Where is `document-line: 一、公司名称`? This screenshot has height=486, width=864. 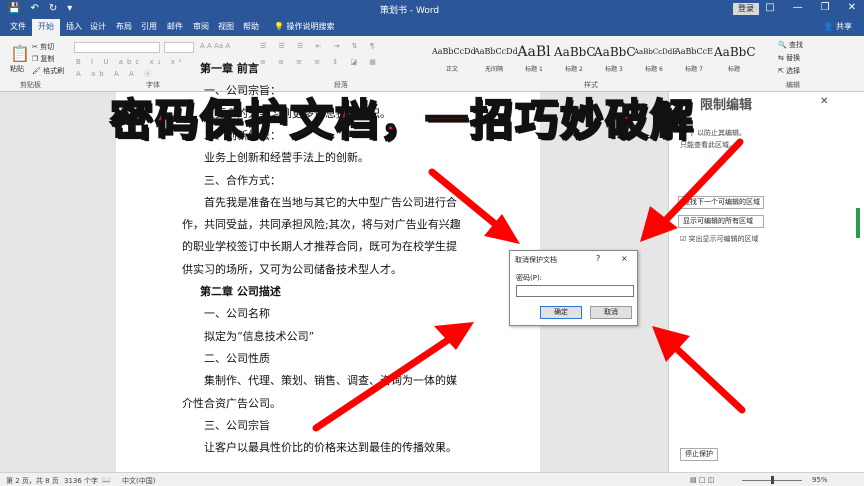 document-line: 一、公司名称 is located at coordinates (237, 314).